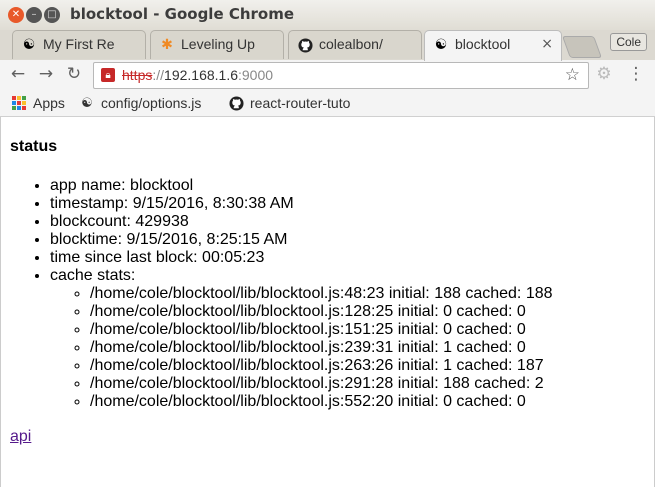 The height and width of the screenshot is (487, 655). Describe the element at coordinates (547, 44) in the screenshot. I see `close-tab-icon: ×` at that location.